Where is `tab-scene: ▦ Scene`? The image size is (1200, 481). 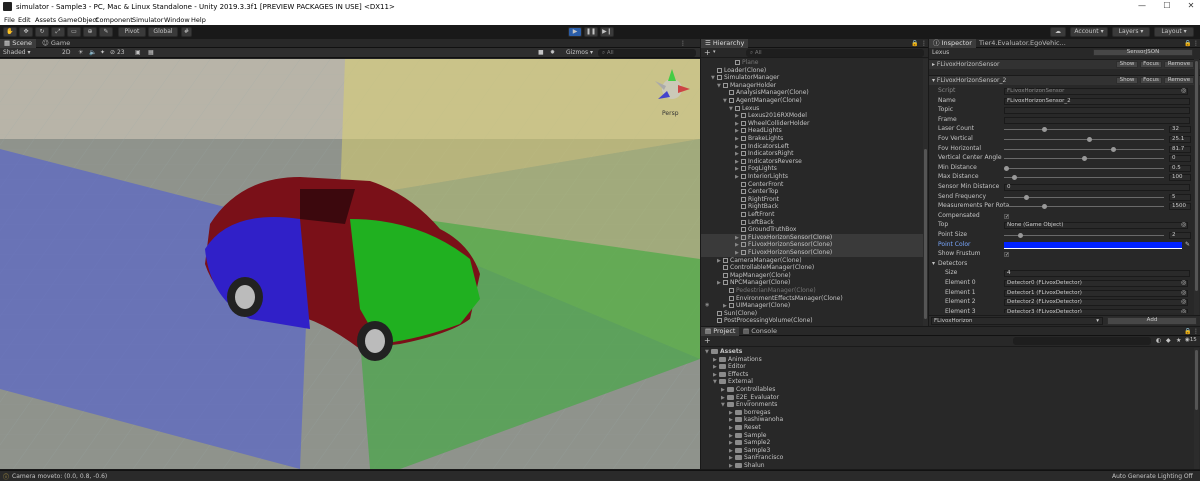 tab-scene: ▦ Scene is located at coordinates (18, 43).